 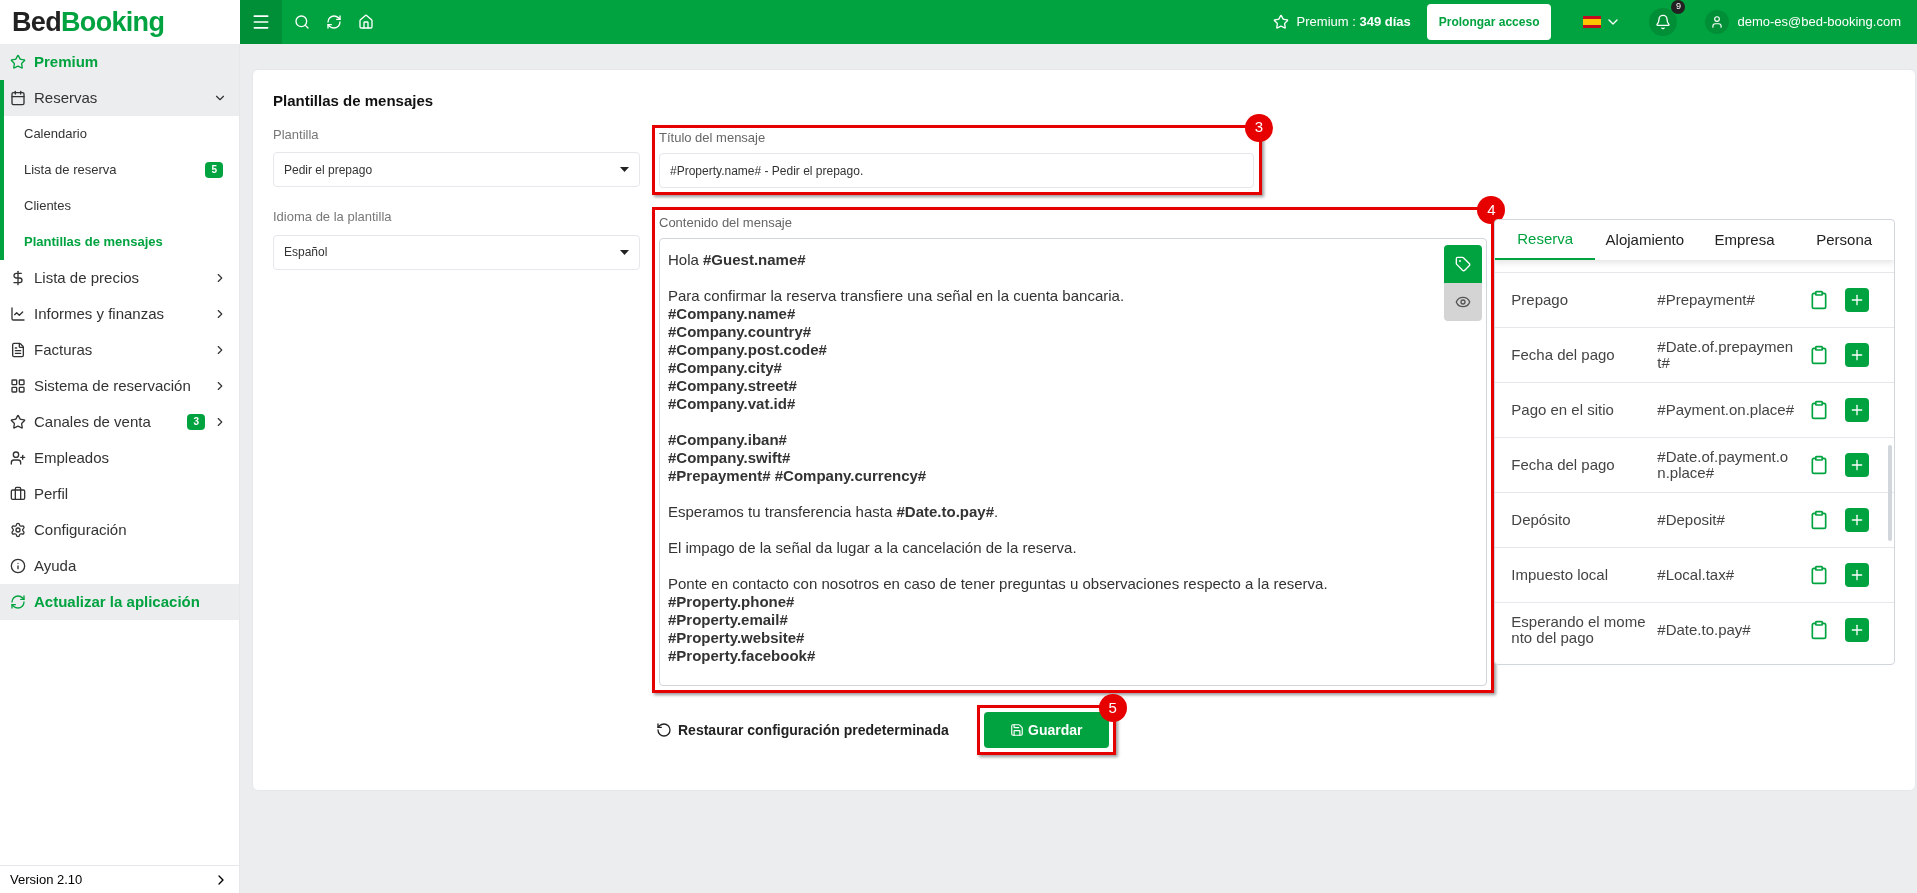 What do you see at coordinates (833, 512) in the screenshot?
I see `text-line: Esperamos tu transferencia hasta #Date.to.pay#.` at bounding box center [833, 512].